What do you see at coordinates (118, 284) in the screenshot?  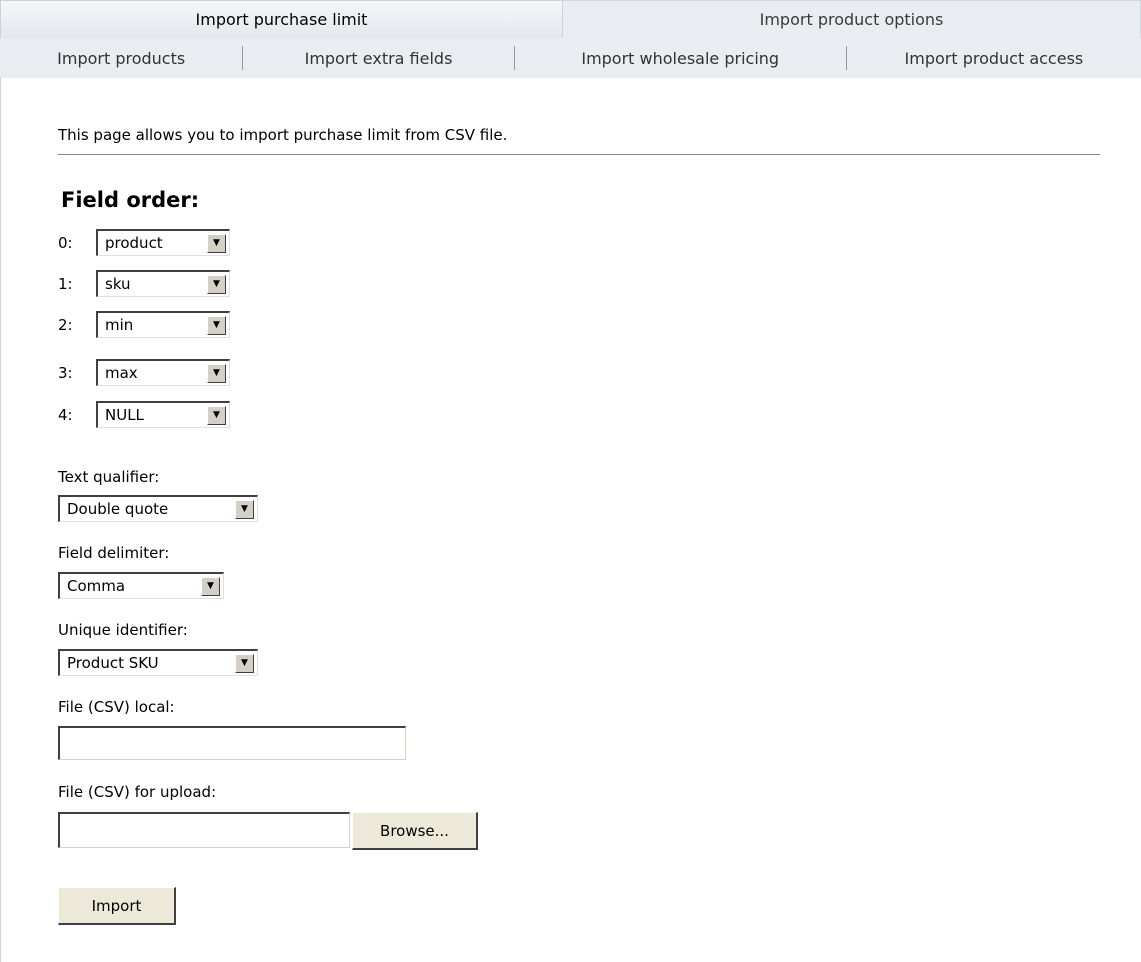 I see `select-value: sku` at bounding box center [118, 284].